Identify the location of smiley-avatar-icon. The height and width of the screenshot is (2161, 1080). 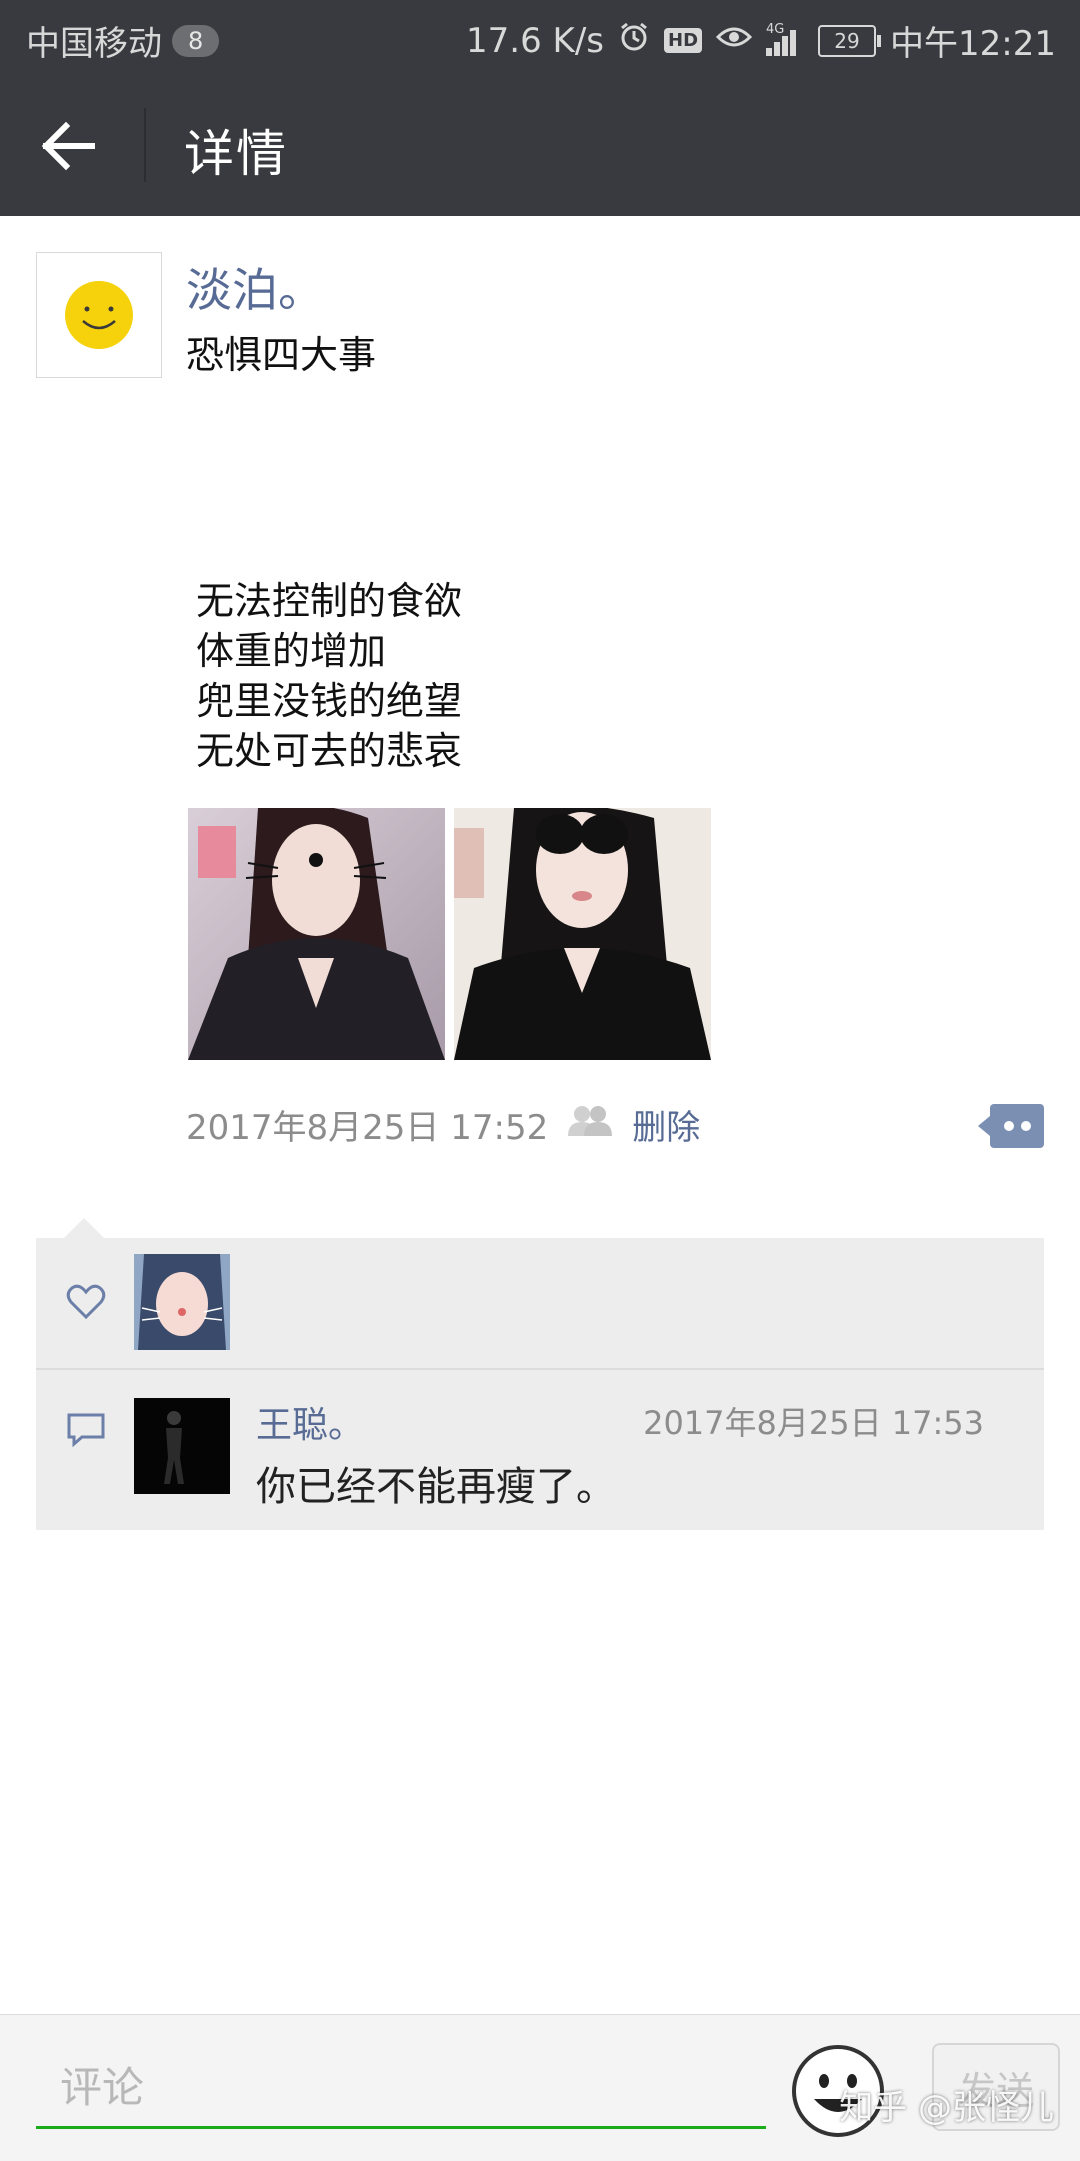
(99, 315).